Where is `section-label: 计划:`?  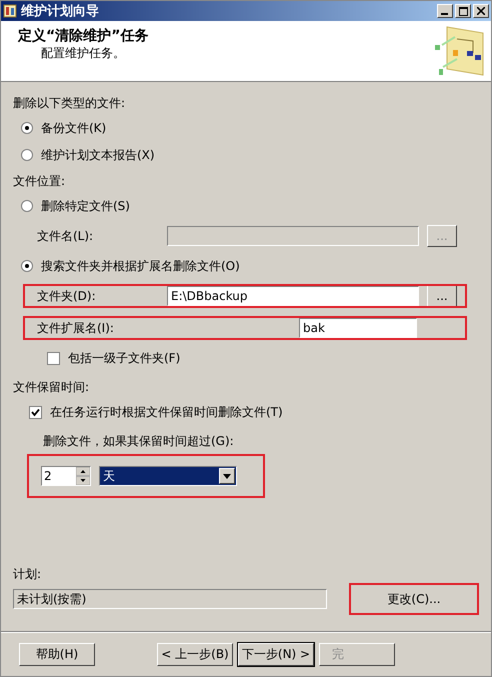
section-label: 计划: is located at coordinates (27, 574).